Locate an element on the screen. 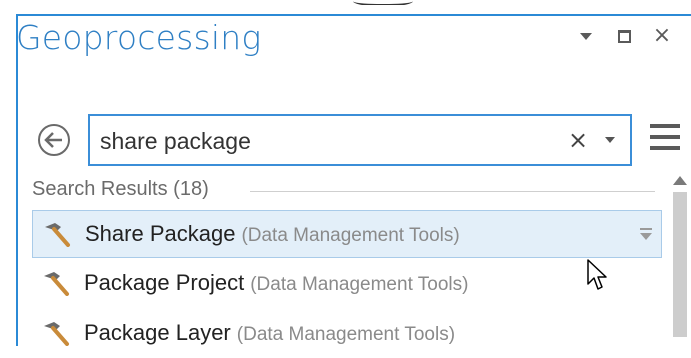 The height and width of the screenshot is (358, 691). clear-search-icon: × is located at coordinates (578, 140).